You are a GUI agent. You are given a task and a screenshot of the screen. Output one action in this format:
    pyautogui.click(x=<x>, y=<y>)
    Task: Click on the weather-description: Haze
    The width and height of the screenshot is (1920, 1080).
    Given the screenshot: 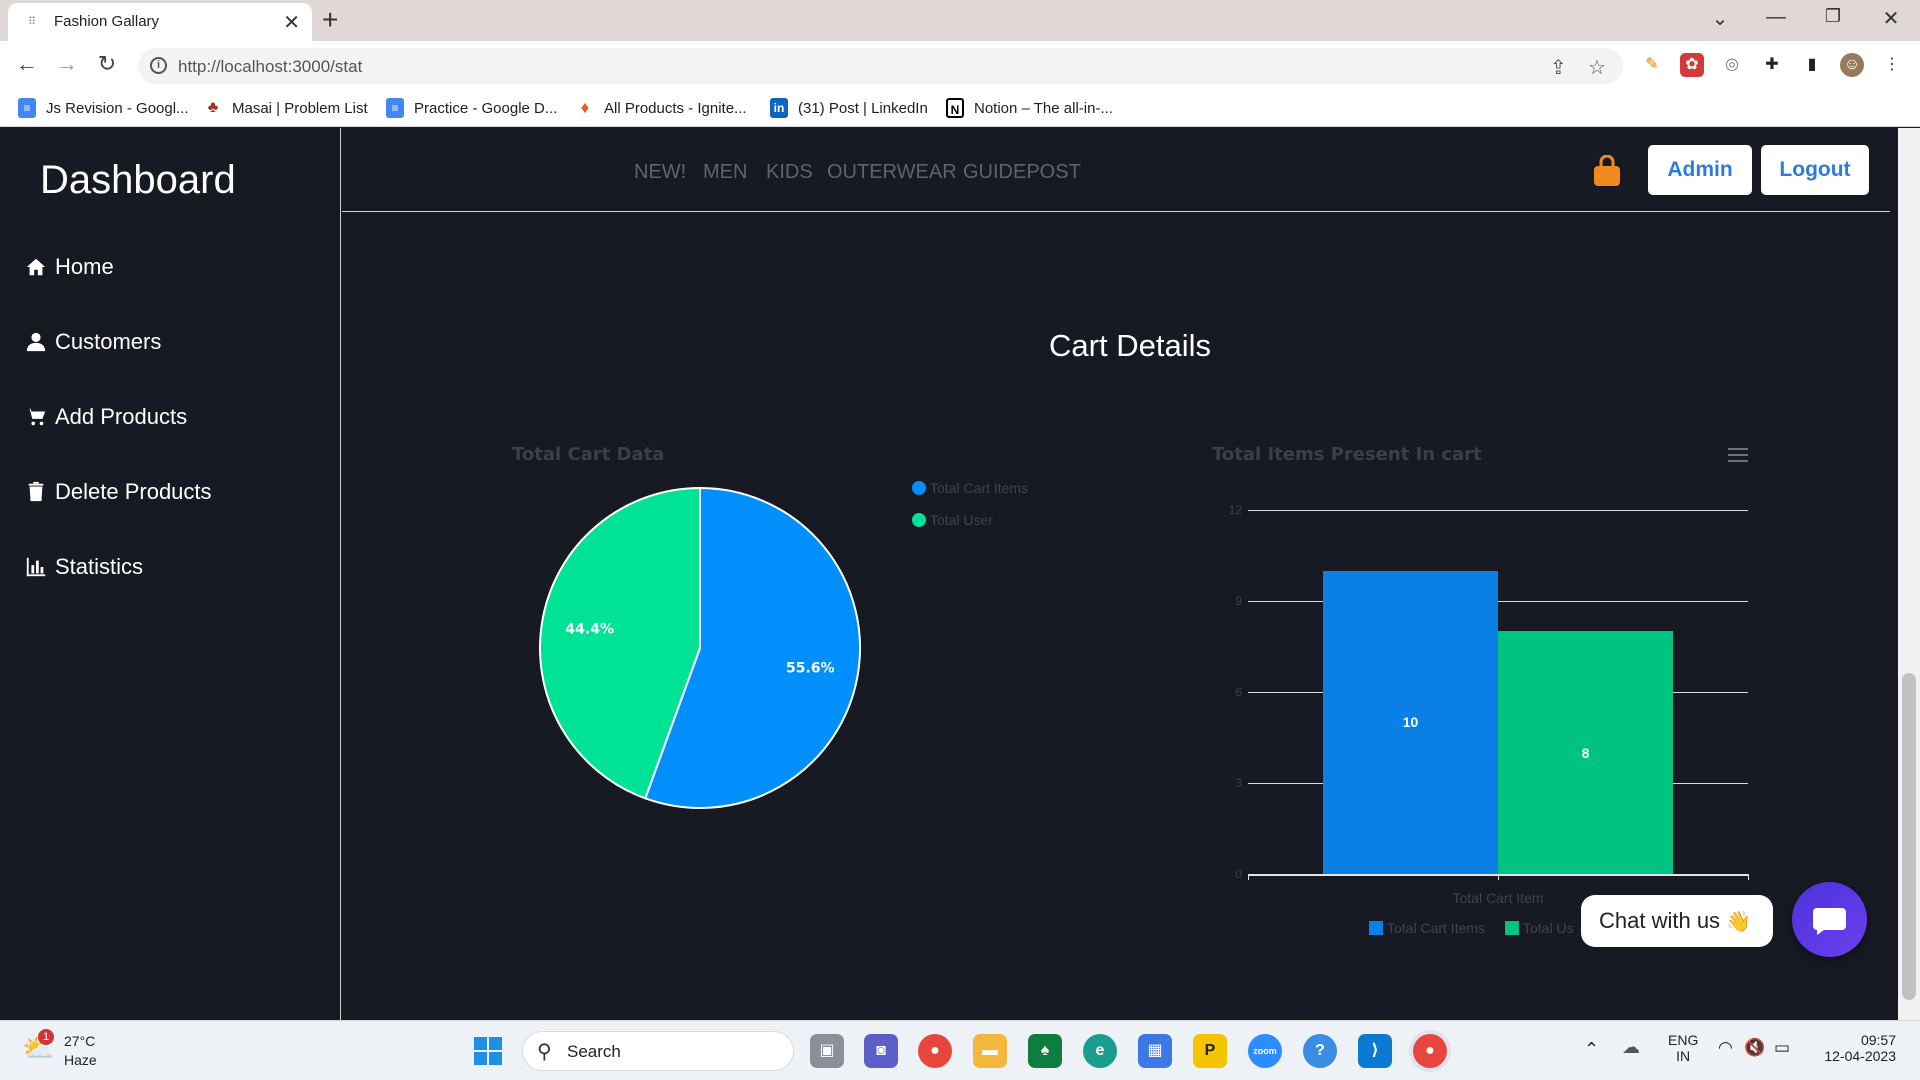 What is the action you would take?
    pyautogui.click(x=80, y=1060)
    